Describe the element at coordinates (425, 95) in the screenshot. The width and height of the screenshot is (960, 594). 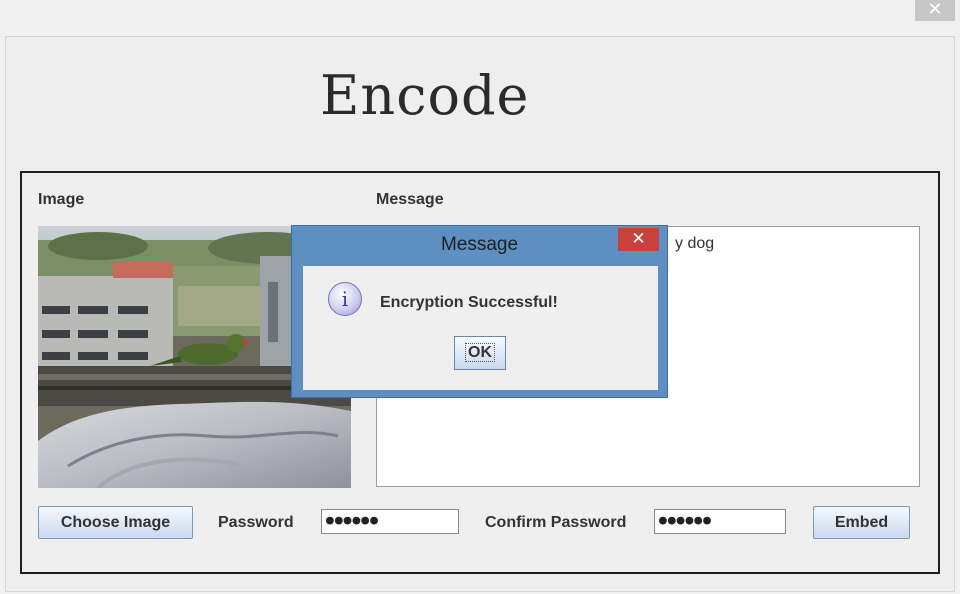
I see `page-title: Encode` at that location.